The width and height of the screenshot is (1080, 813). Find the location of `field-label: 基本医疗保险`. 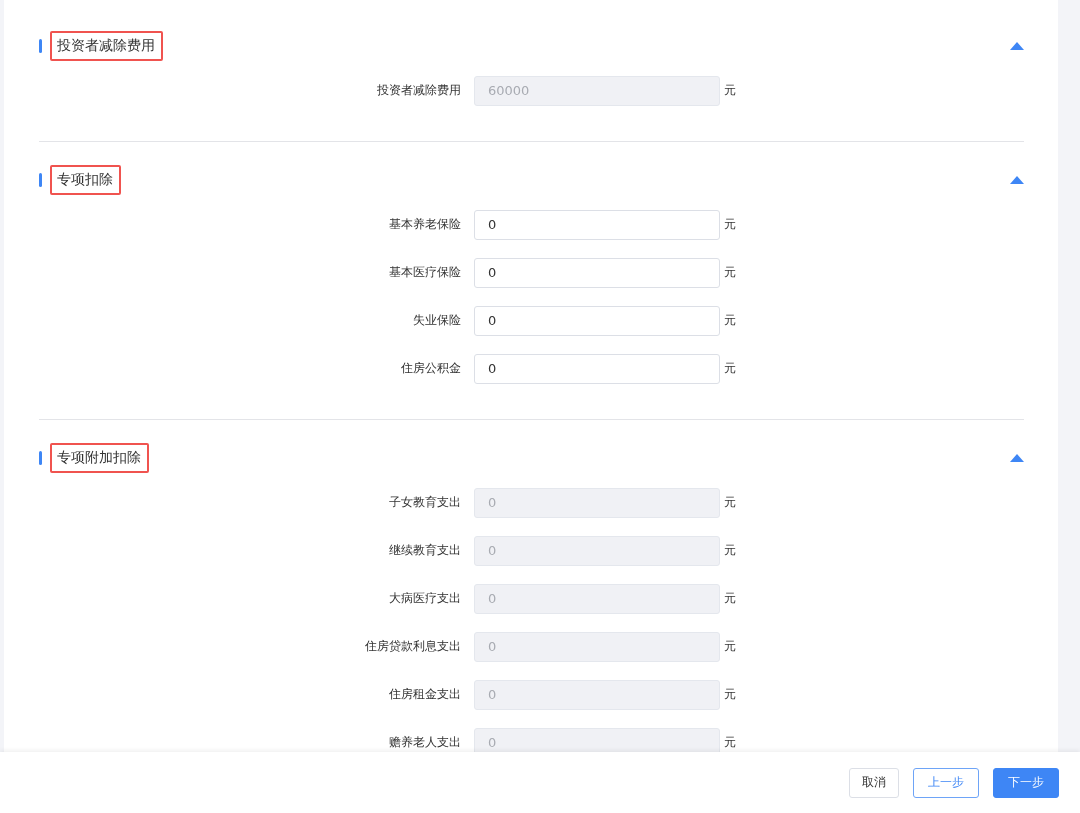

field-label: 基本医疗保险 is located at coordinates (425, 272).